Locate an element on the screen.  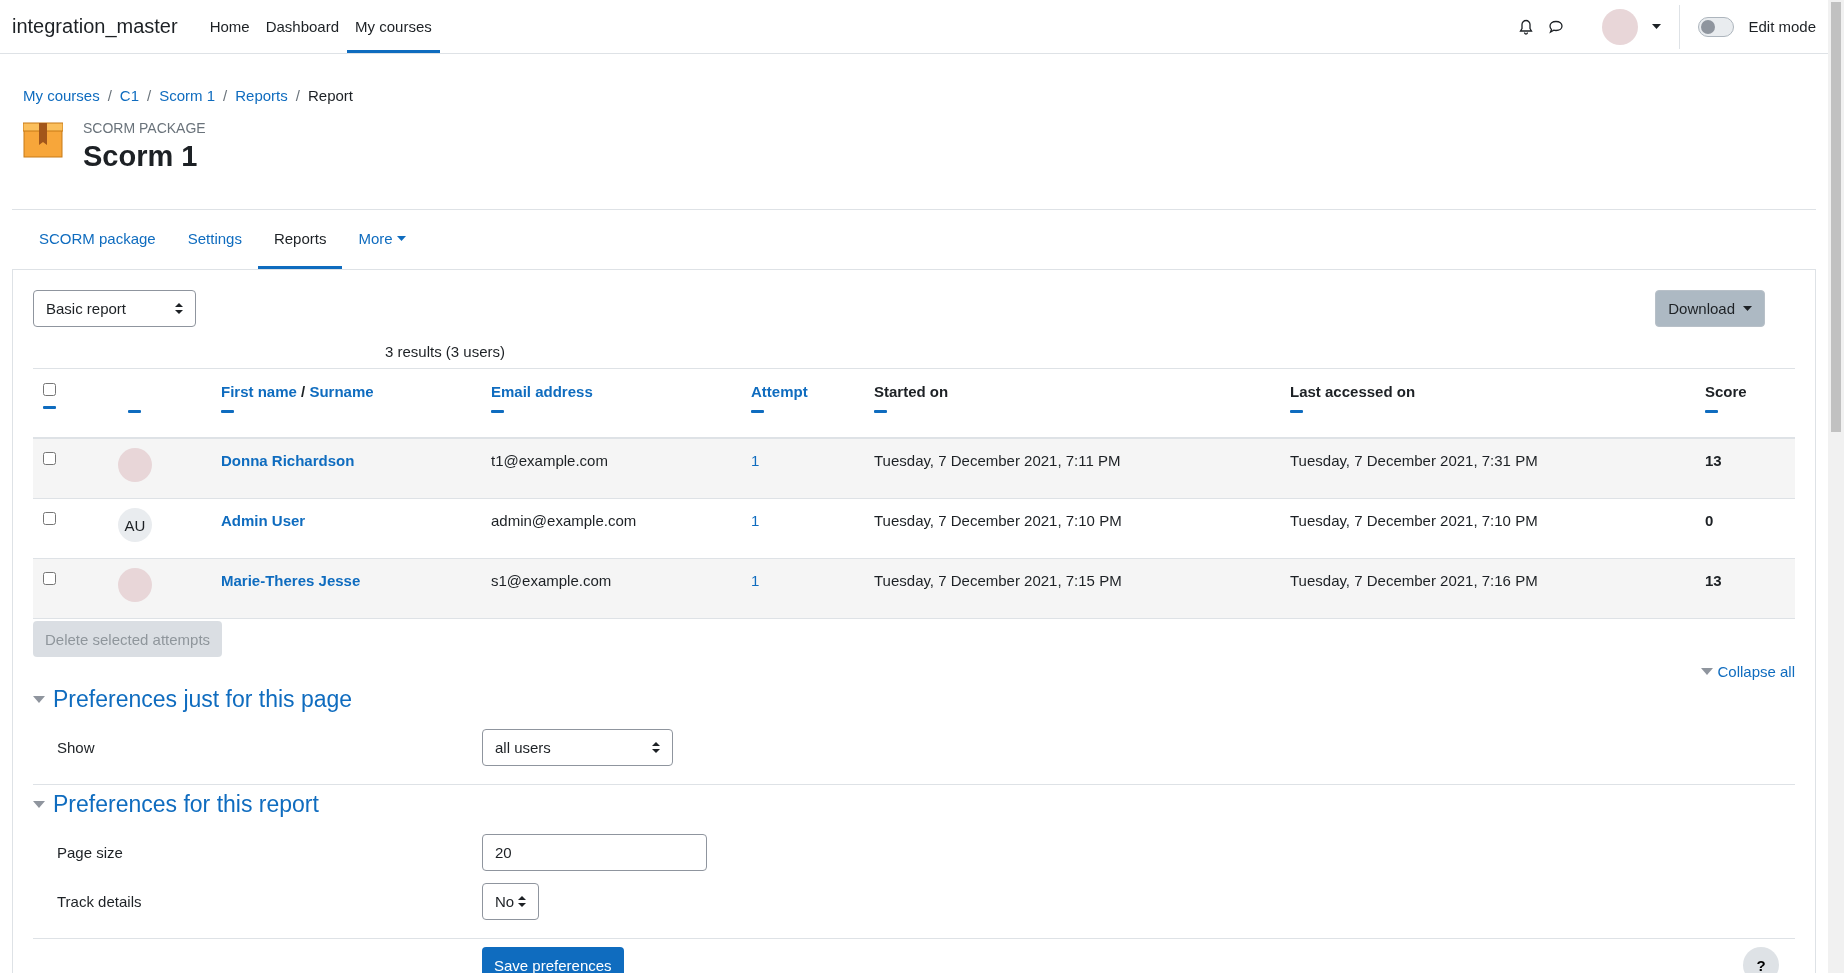
notification-bell-icon is located at coordinates (1526, 26).